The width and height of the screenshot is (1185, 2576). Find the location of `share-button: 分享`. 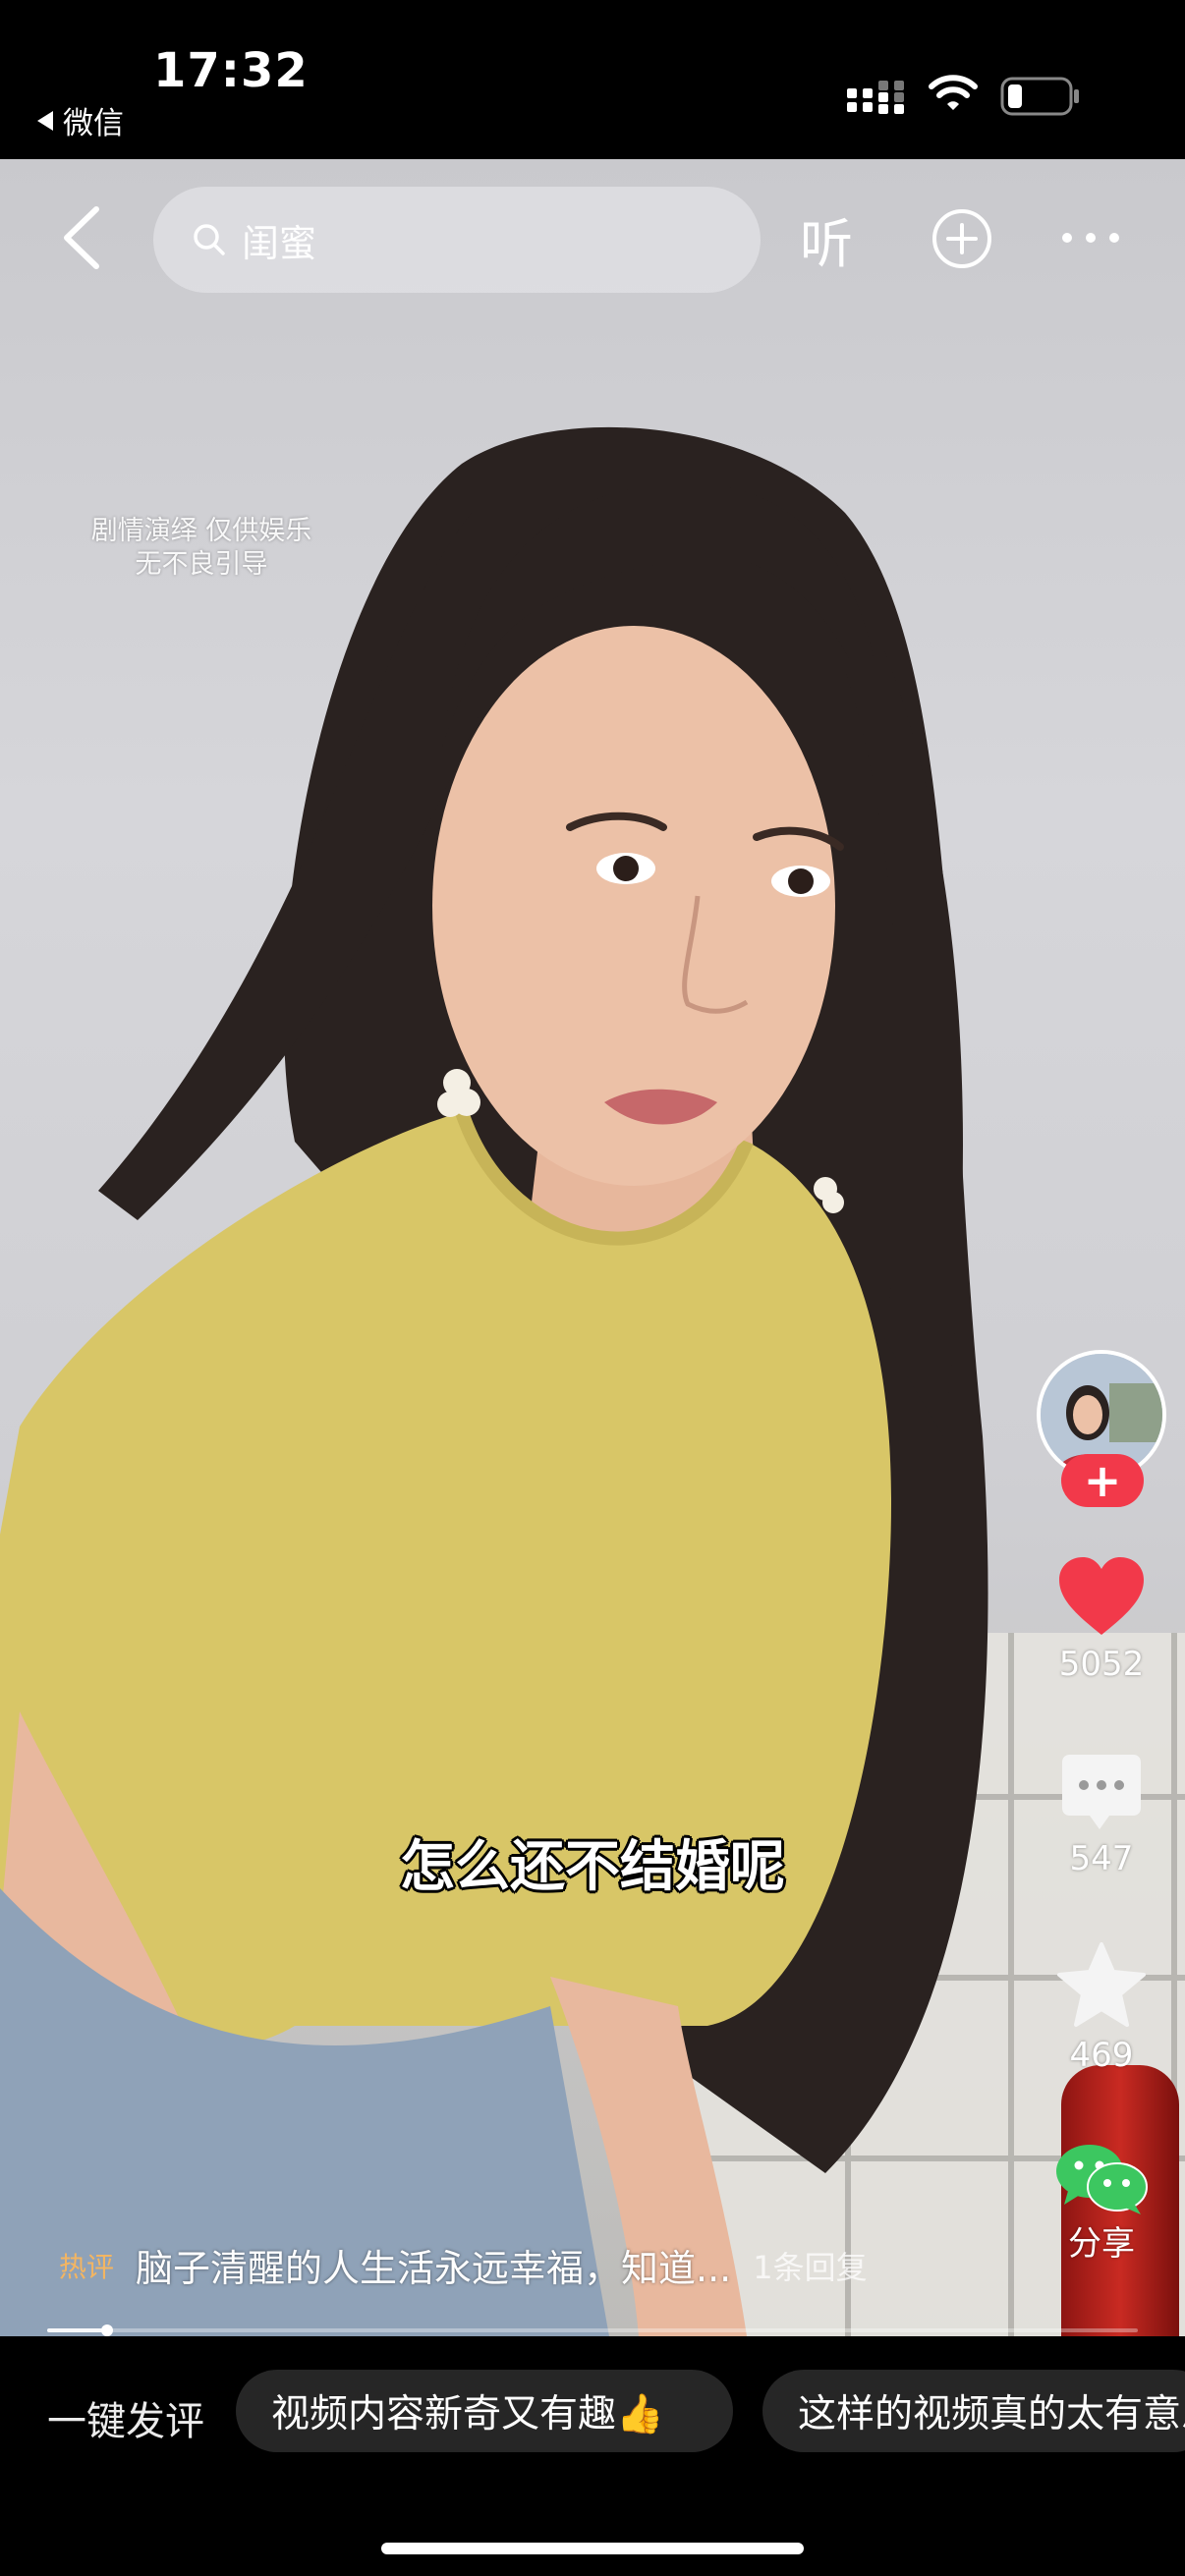

share-button: 分享 is located at coordinates (1102, 2203).